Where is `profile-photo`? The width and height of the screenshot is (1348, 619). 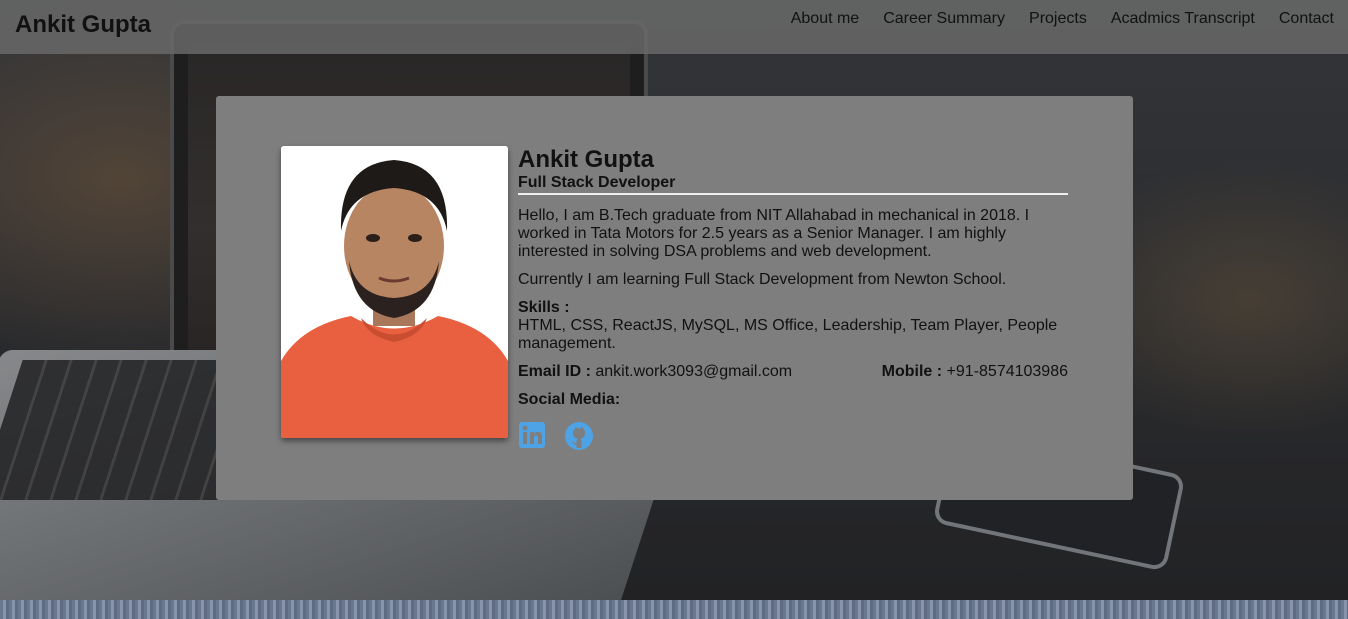 profile-photo is located at coordinates (394, 292).